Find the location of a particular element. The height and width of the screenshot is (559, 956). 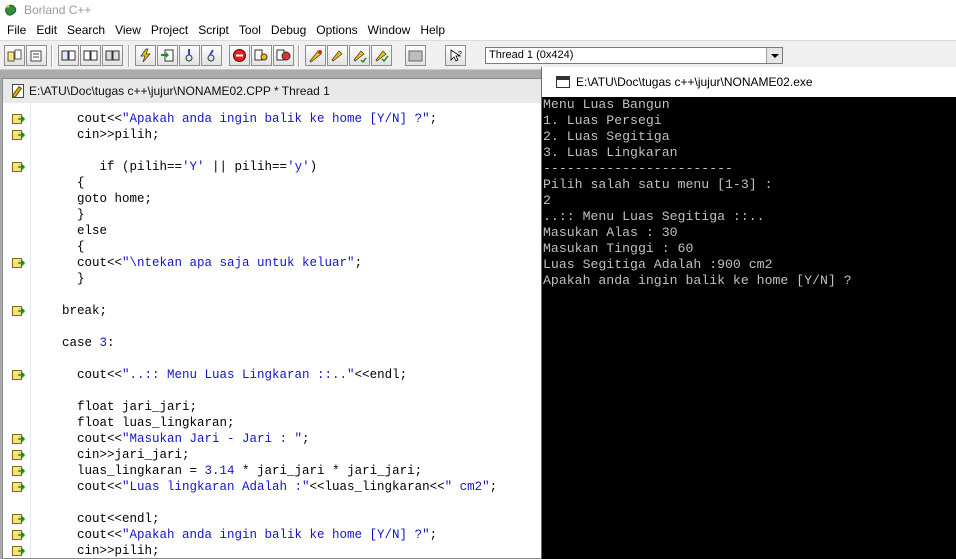

code-line: cout<<"Masukan Jari - Jari : "; is located at coordinates (273, 439).